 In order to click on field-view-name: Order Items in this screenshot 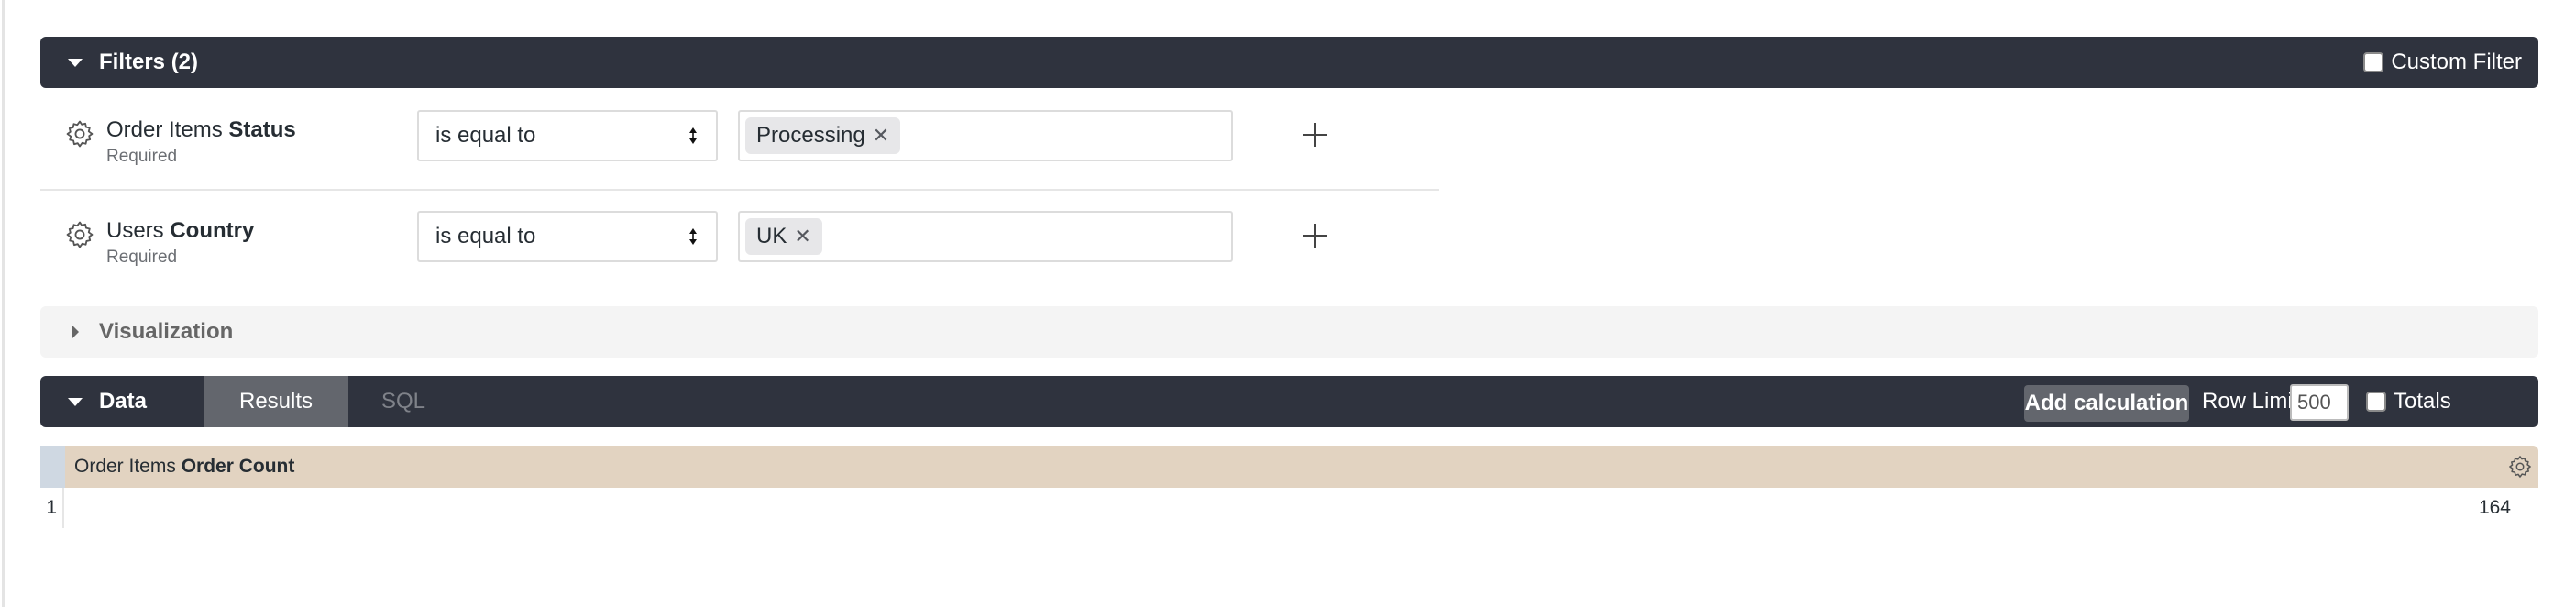, I will do `click(164, 129)`.